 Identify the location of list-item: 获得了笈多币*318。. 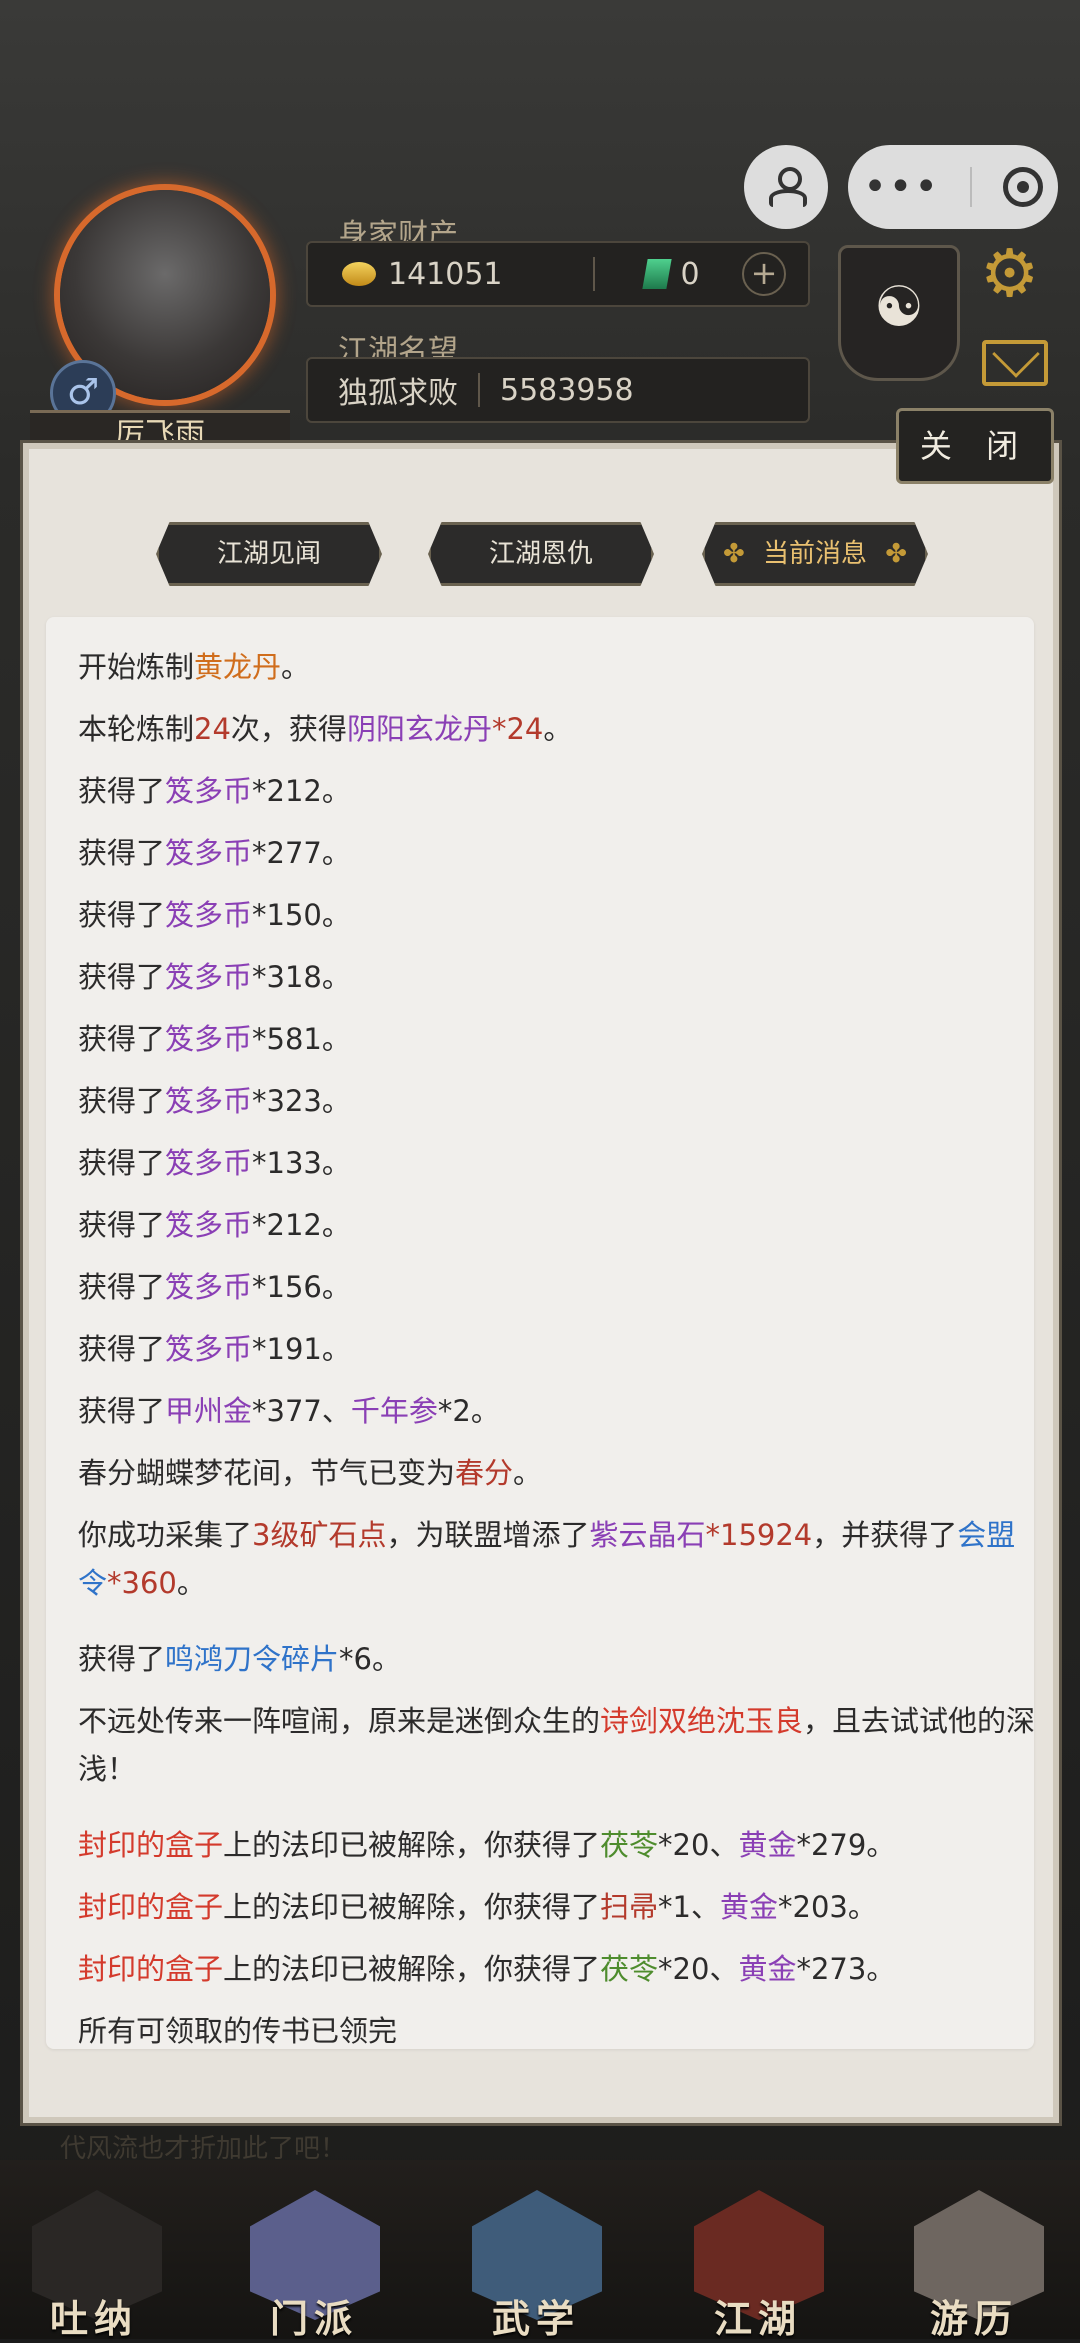
(214, 977).